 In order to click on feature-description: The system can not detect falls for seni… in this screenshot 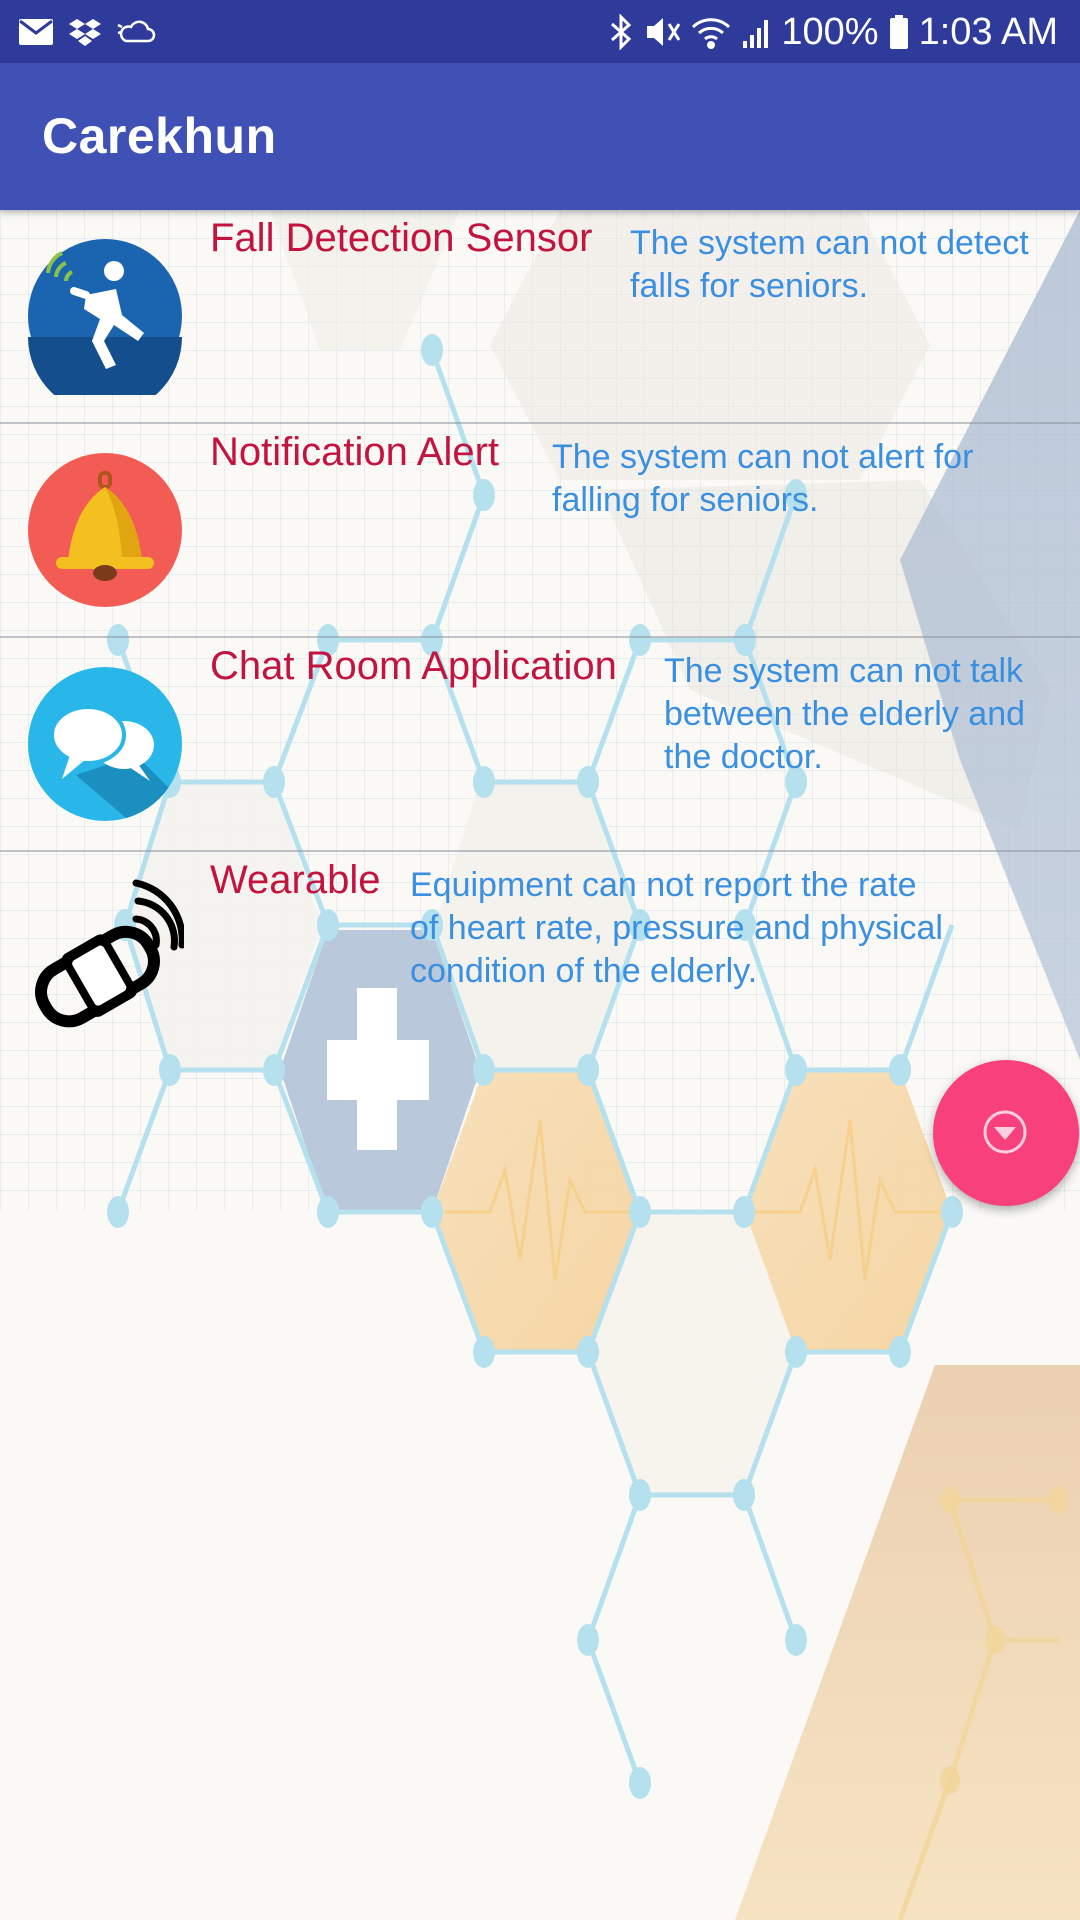, I will do `click(829, 264)`.